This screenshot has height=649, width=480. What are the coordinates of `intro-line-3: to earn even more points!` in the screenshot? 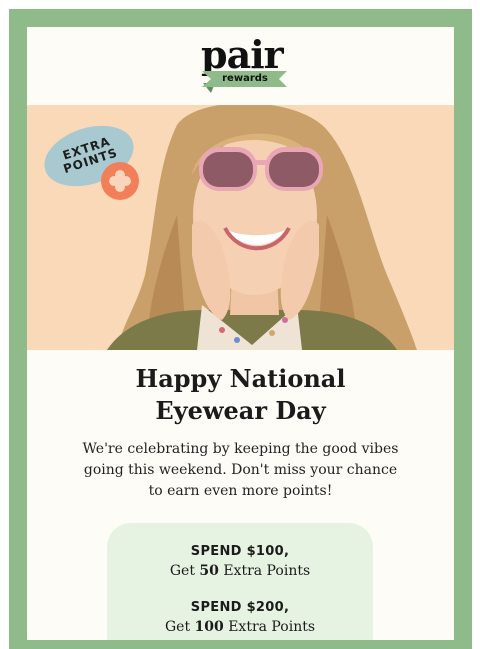 It's located at (240, 491).